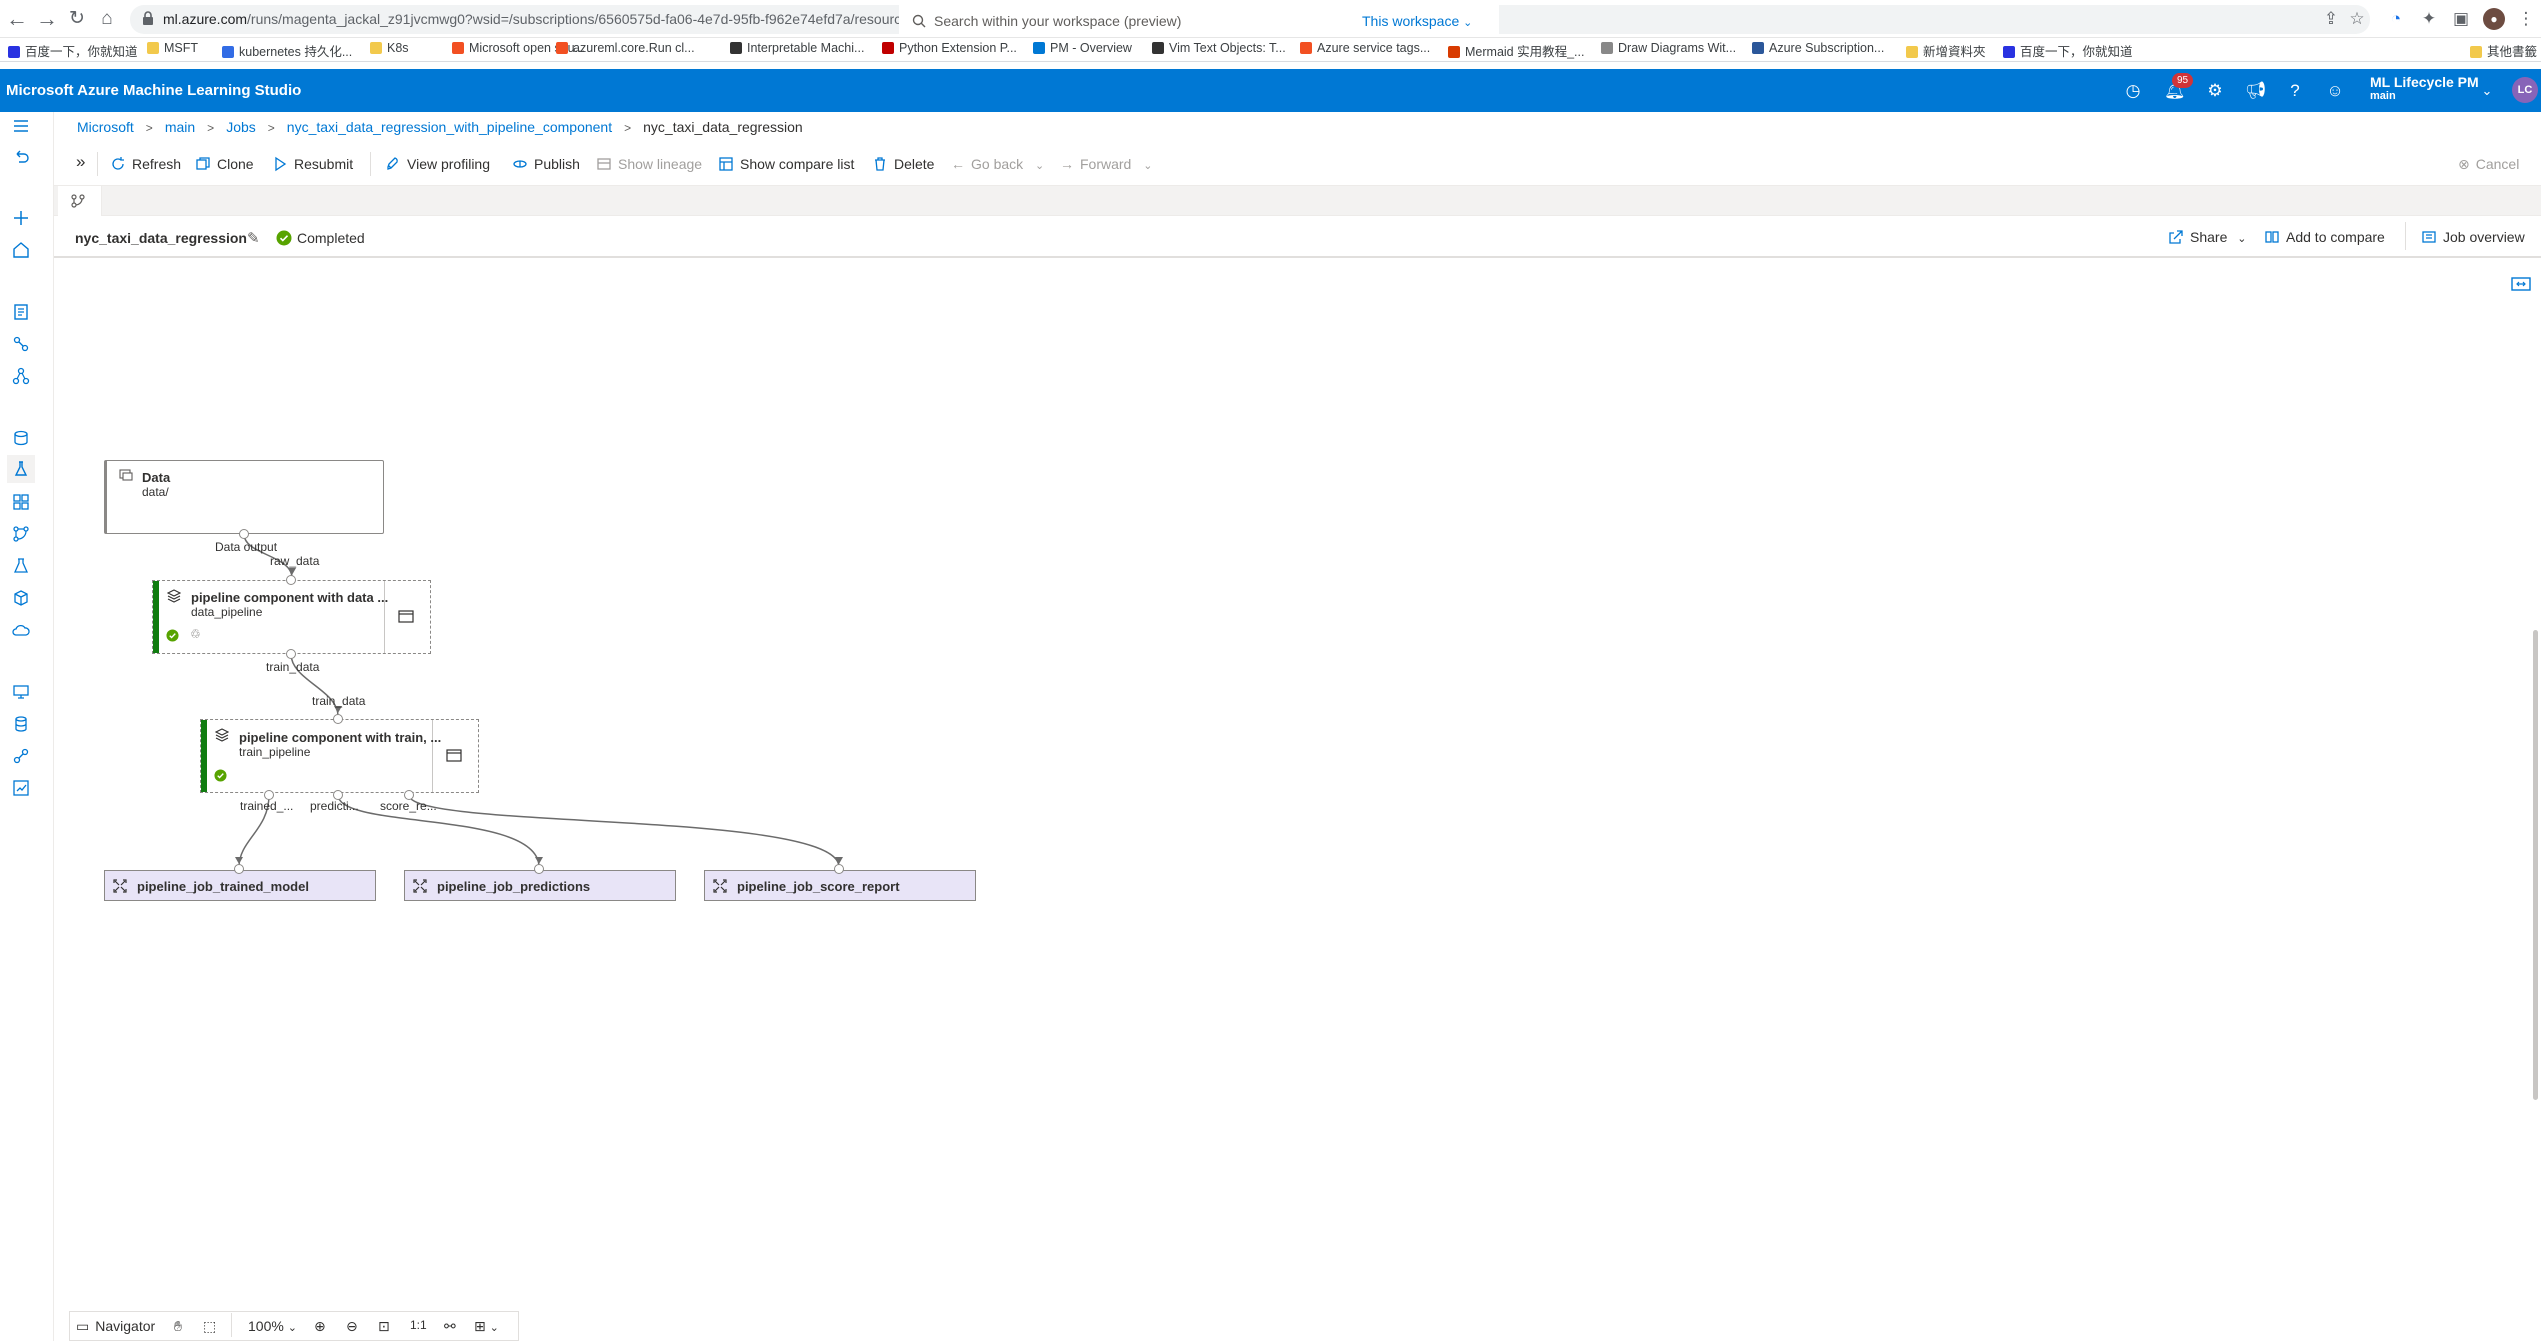 This screenshot has width=2541, height=1341. Describe the element at coordinates (2521, 284) in the screenshot. I see `fit-to-screen-icon` at that location.